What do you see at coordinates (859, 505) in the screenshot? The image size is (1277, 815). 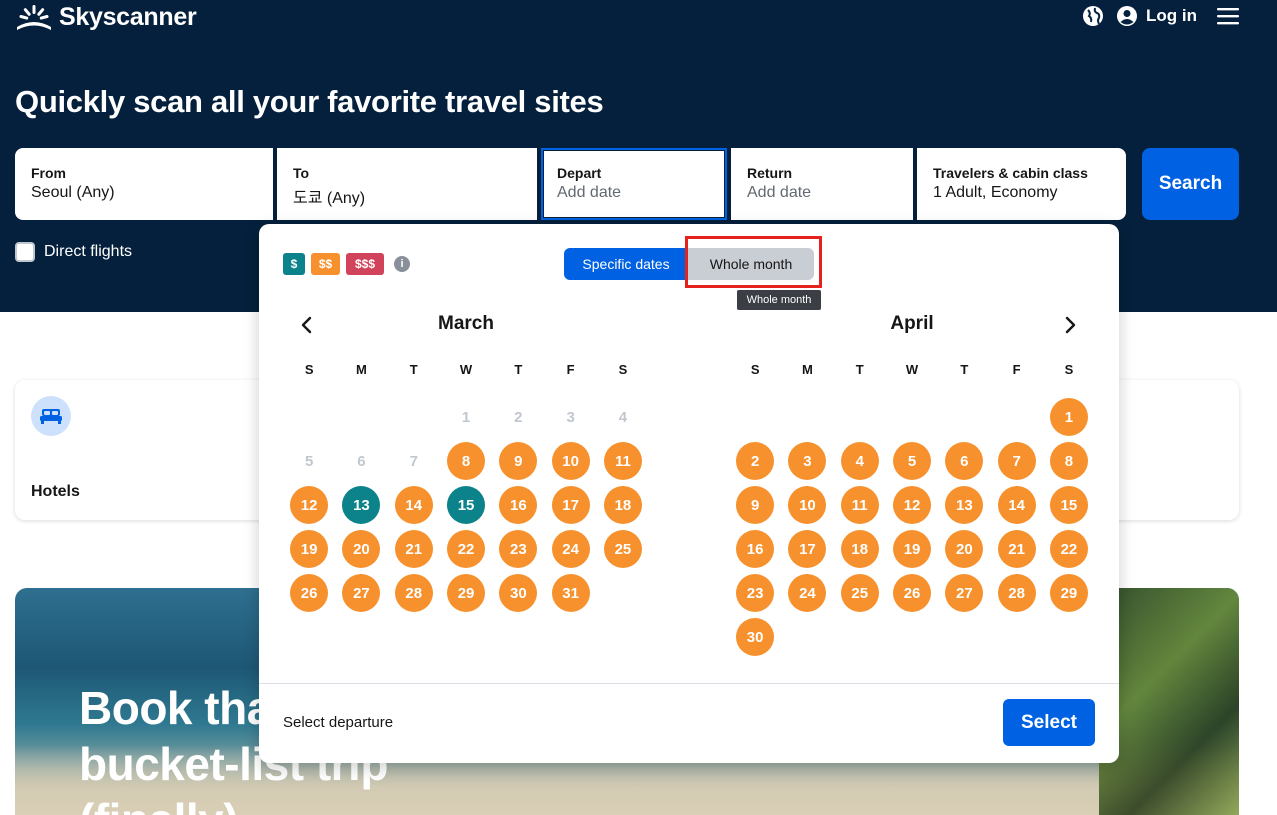 I see `day-button-april-11: 11` at bounding box center [859, 505].